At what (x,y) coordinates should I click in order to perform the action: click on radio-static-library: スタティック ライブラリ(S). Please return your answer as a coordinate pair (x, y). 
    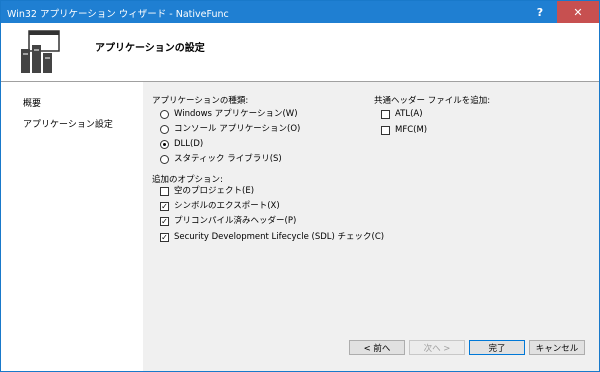
    Looking at the image, I should click on (221, 159).